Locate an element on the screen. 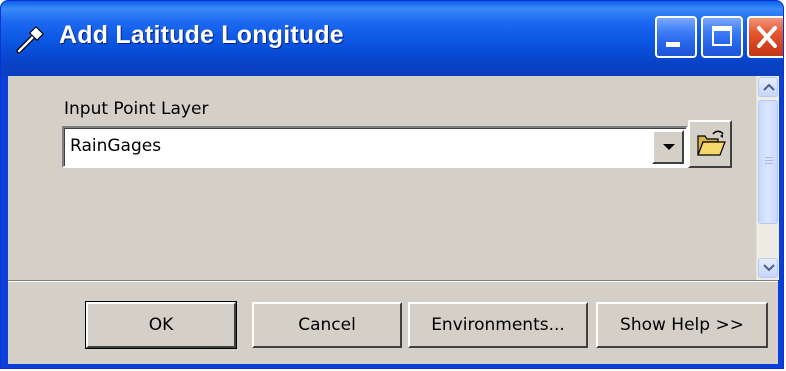  input-point-layer-value: RainGages is located at coordinates (115, 146).